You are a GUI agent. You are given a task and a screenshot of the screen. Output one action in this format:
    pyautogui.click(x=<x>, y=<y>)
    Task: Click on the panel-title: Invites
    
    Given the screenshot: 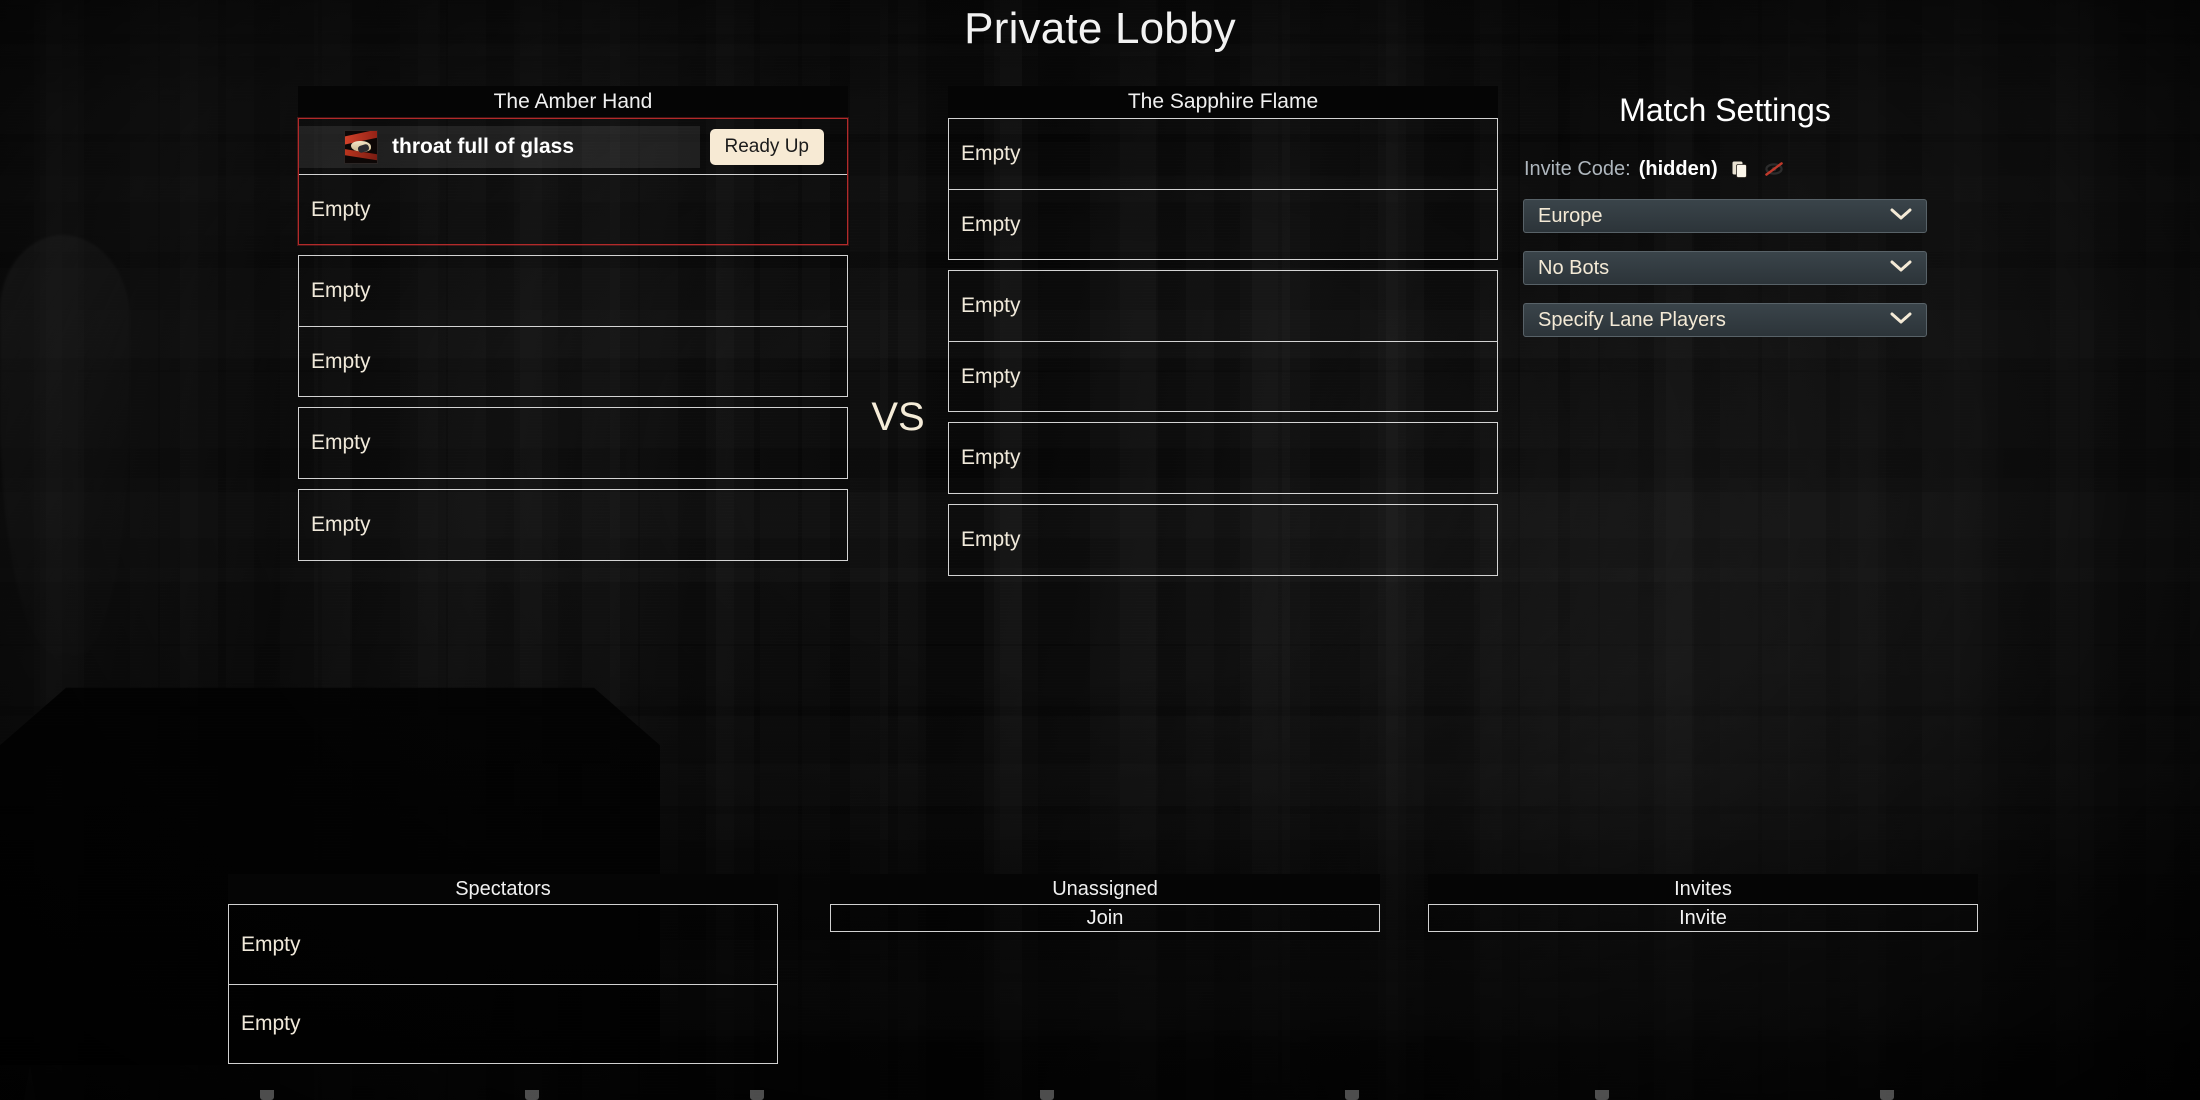 What is the action you would take?
    pyautogui.click(x=1703, y=889)
    